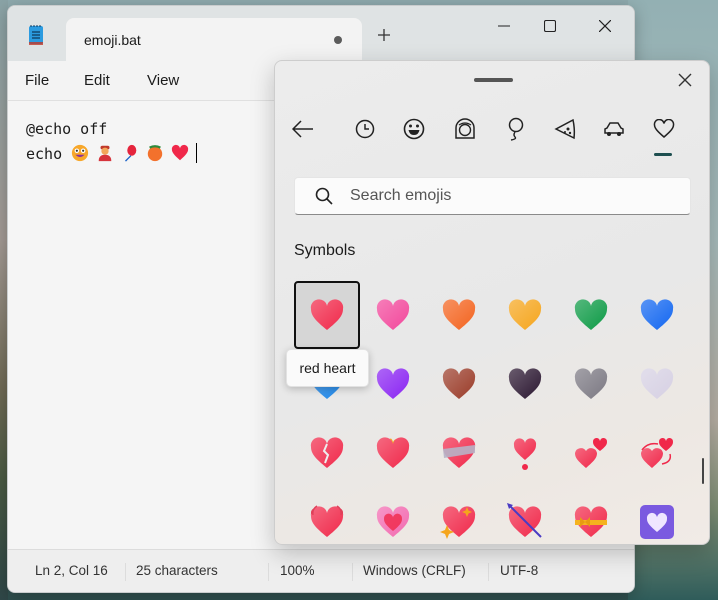 The height and width of the screenshot is (600, 718). I want to click on brown-heart-icon, so click(459, 383).